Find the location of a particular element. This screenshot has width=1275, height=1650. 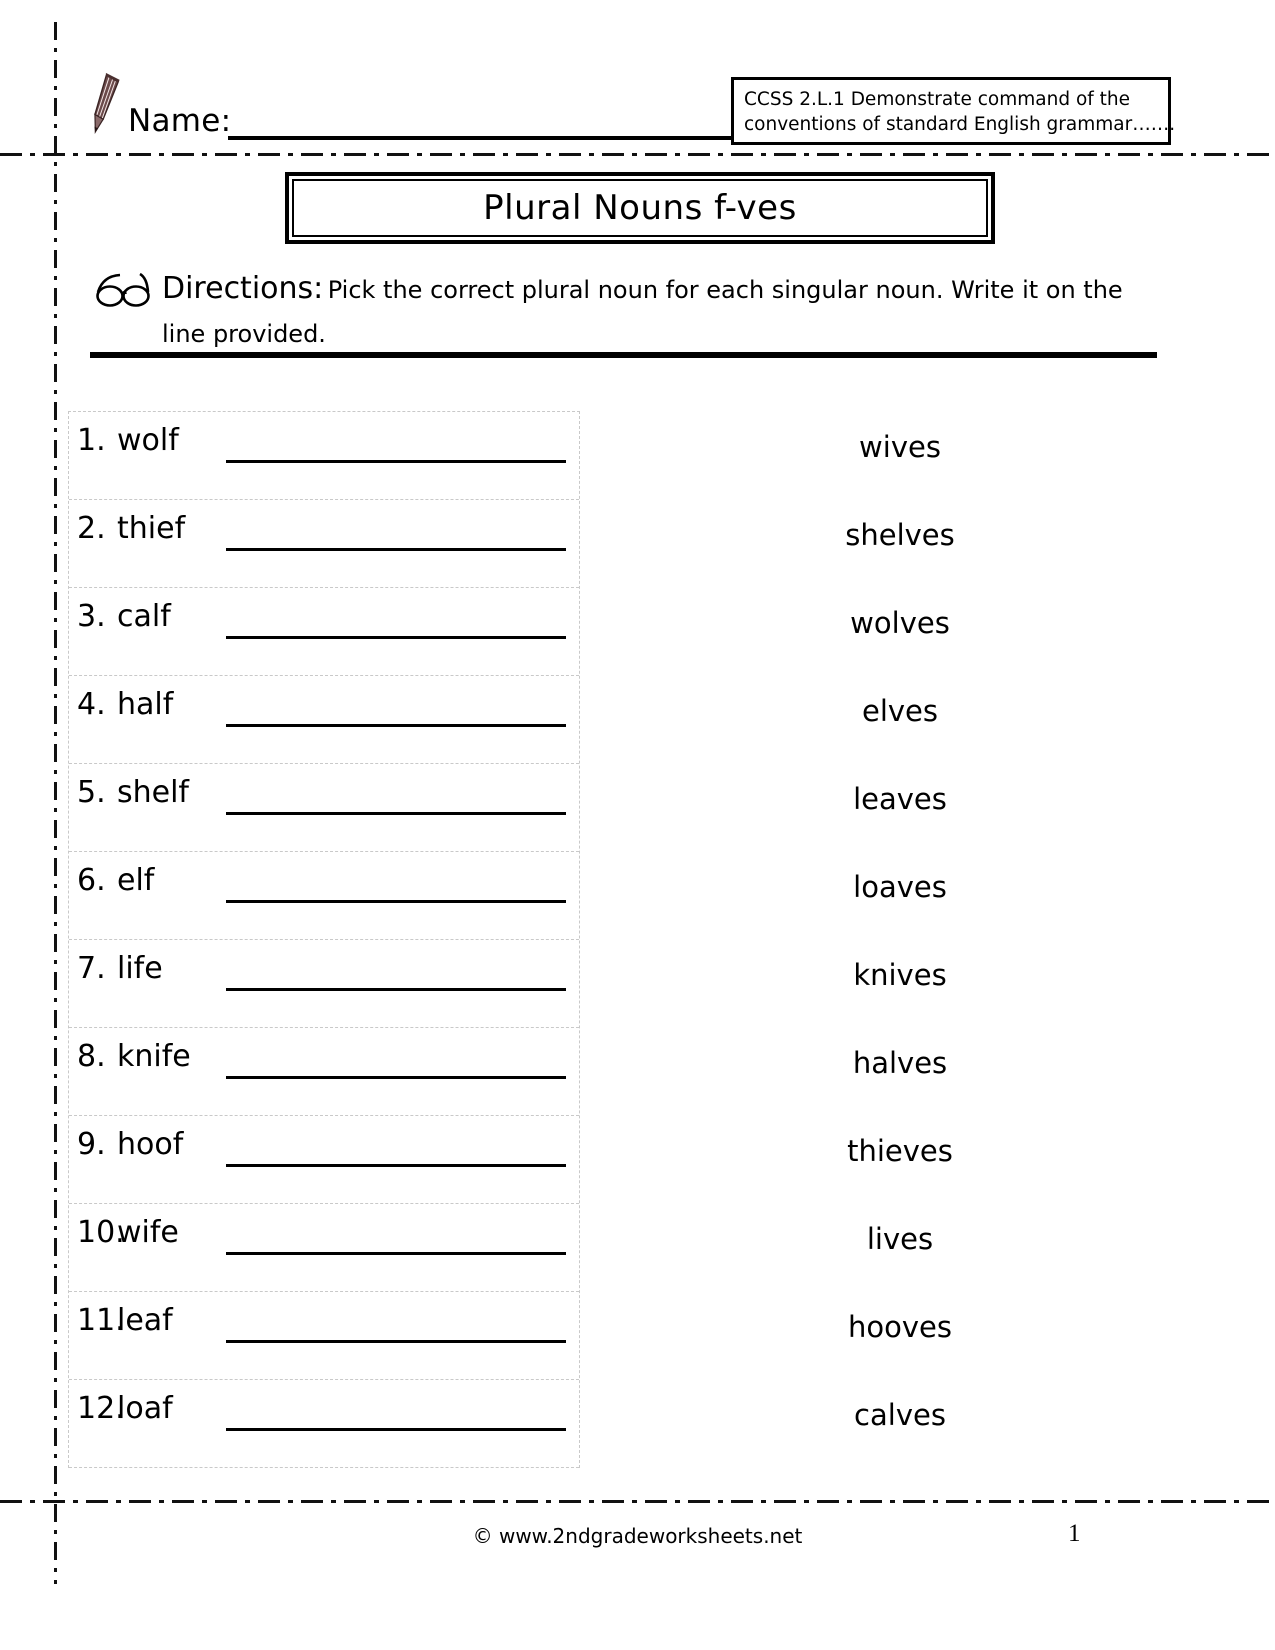

table-row: 5. shelf is located at coordinates (324, 808).